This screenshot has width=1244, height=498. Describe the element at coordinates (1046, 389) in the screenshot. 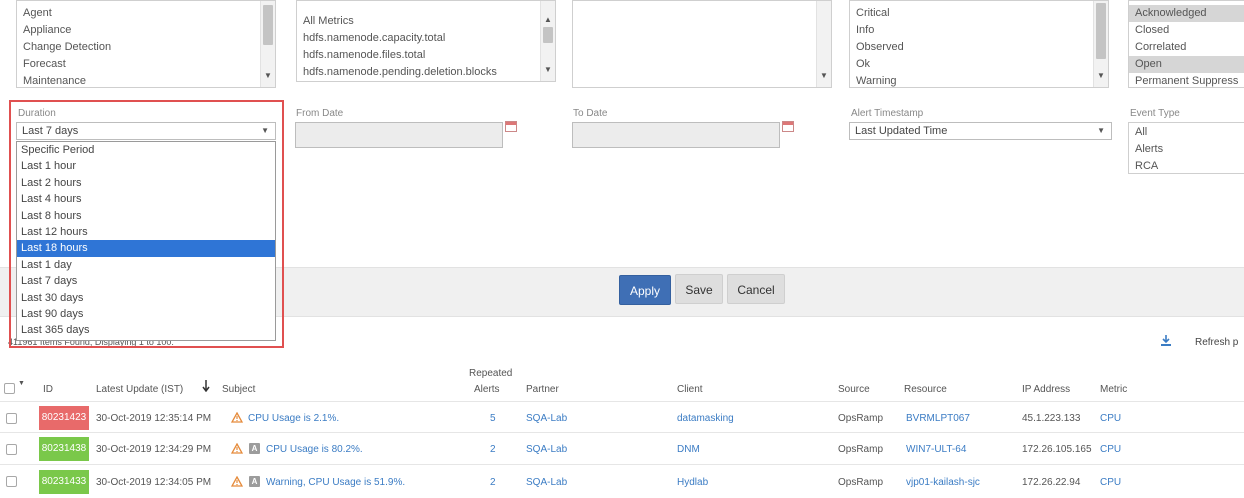

I see `column-header-ip-address: IP Address` at that location.